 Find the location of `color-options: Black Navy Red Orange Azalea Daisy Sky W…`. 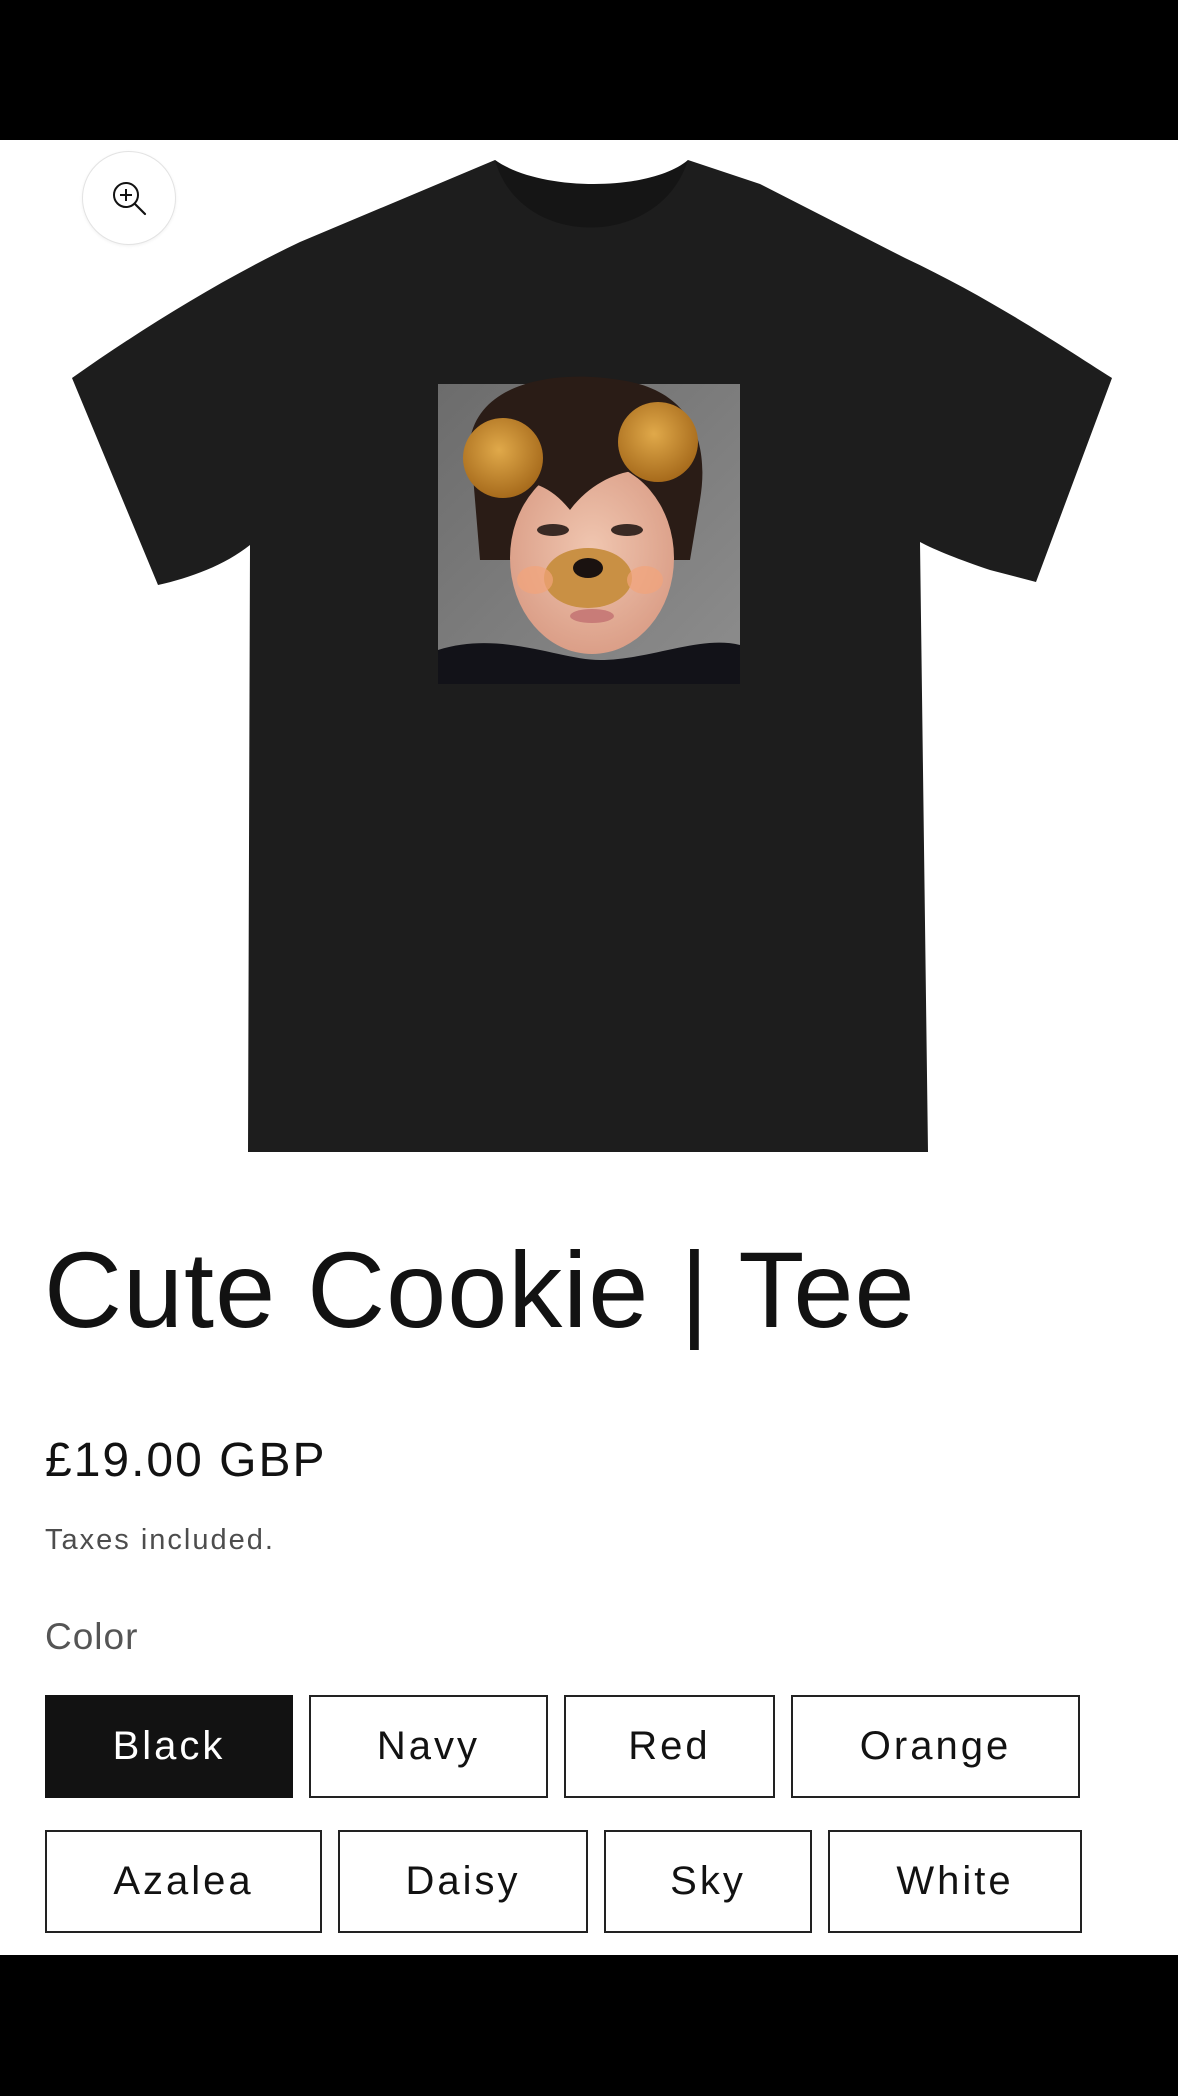

color-options: Black Navy Red Orange Azalea Daisy Sky W… is located at coordinates (595, 1817).